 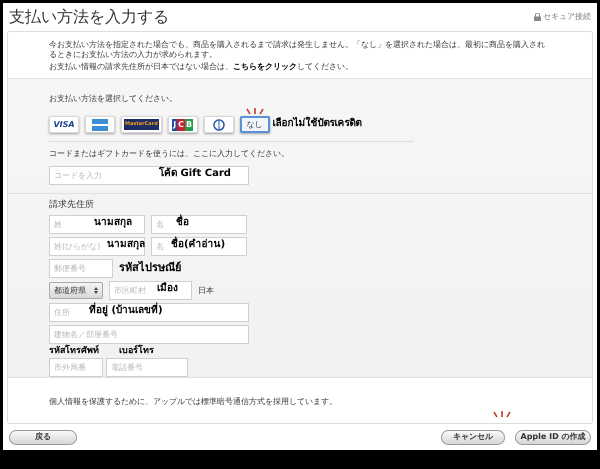 I want to click on click-here-link: こちらをクリック, so click(x=265, y=66).